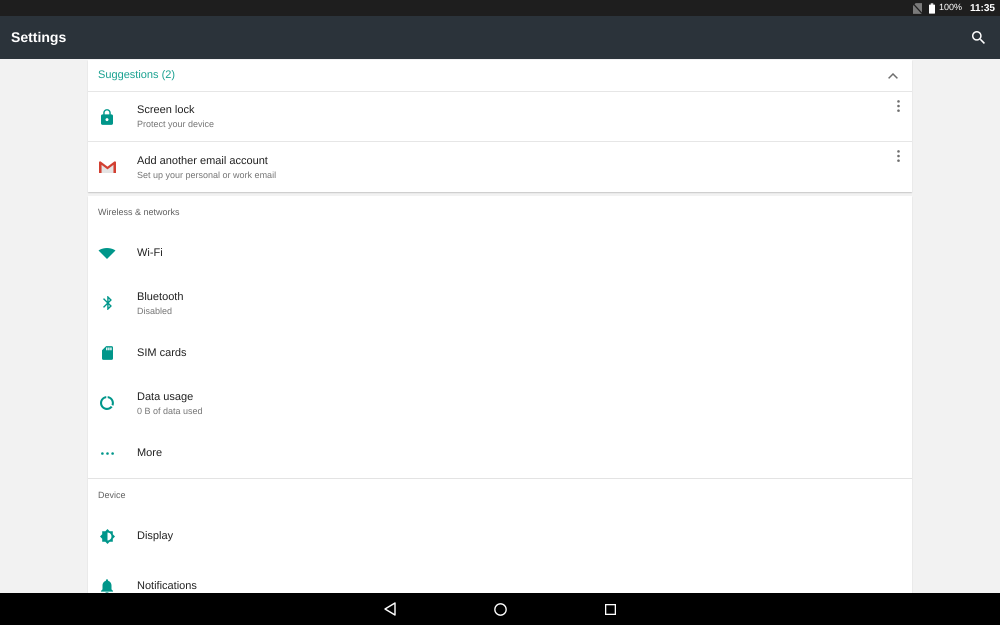  What do you see at coordinates (107, 353) in the screenshot?
I see `sd-card-icon` at bounding box center [107, 353].